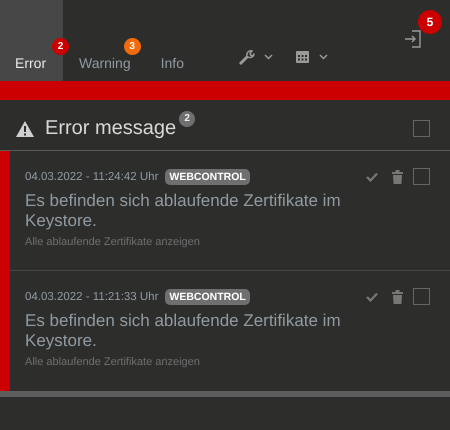  Describe the element at coordinates (302, 57) in the screenshot. I see `calendar-icon` at that location.